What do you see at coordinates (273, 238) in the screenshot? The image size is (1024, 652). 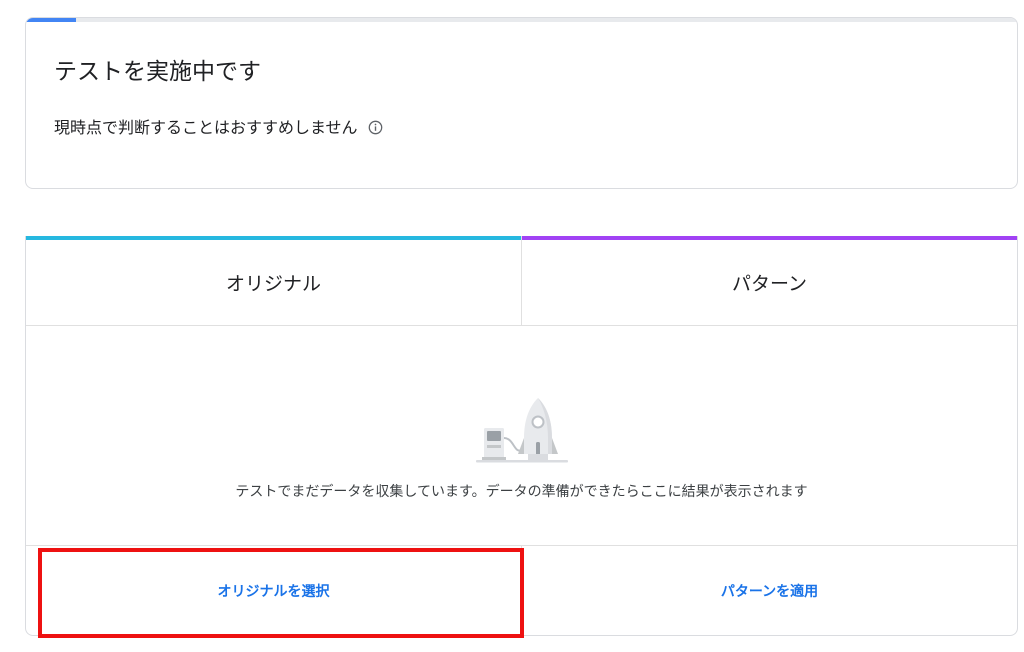 I see `variant-original-color-bar` at bounding box center [273, 238].